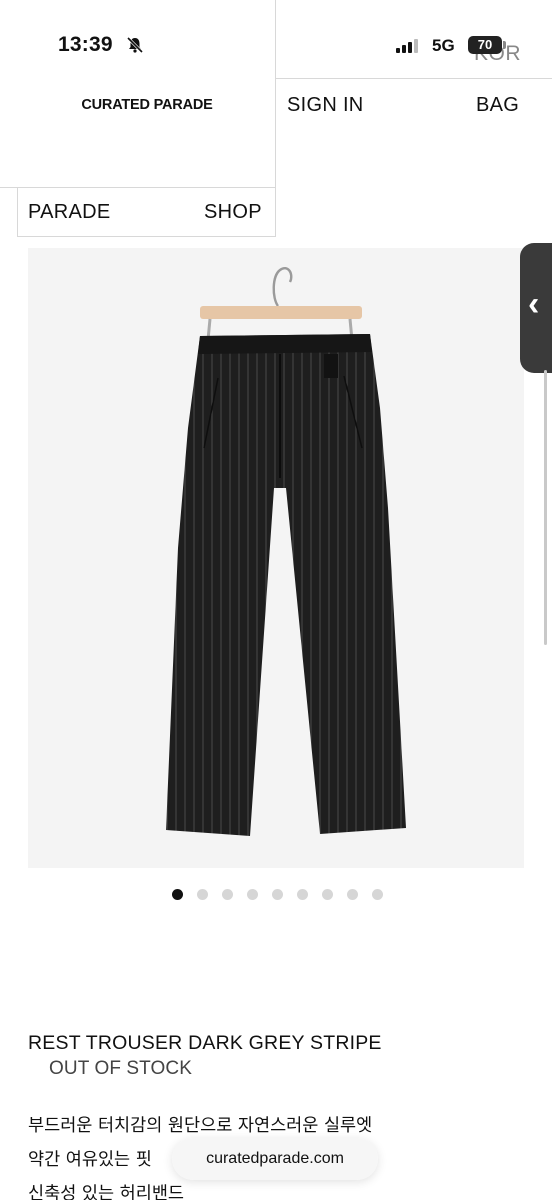 The height and width of the screenshot is (1200, 552). I want to click on gallery-pagination, so click(277, 894).